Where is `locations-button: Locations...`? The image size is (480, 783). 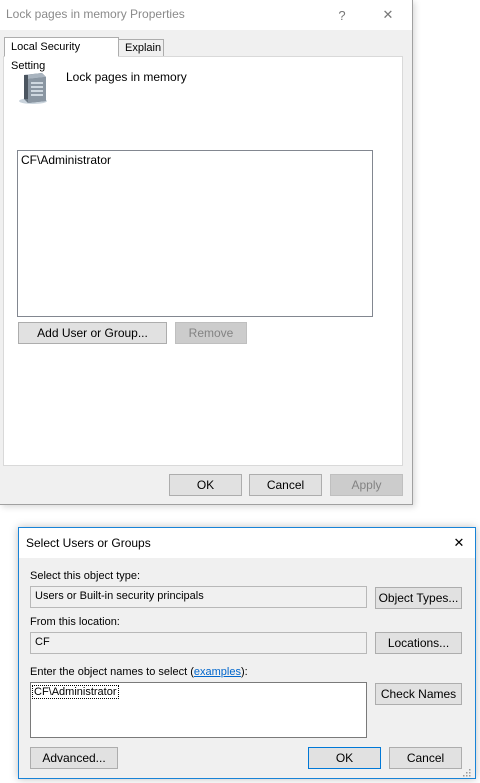
locations-button: Locations... is located at coordinates (418, 643).